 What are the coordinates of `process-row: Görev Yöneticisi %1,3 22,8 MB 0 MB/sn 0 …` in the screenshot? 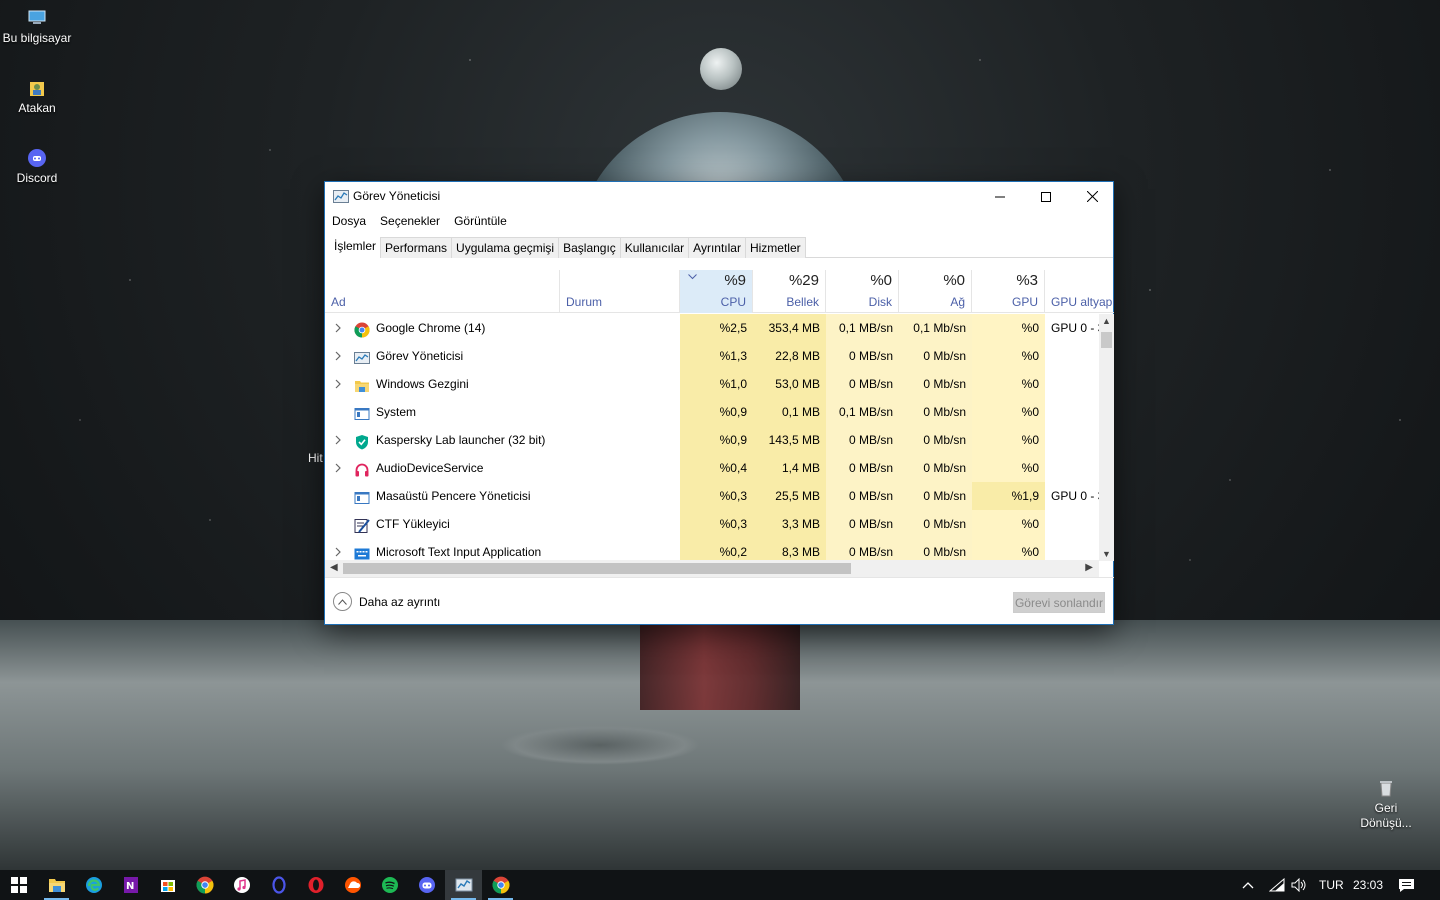 It's located at (712, 356).